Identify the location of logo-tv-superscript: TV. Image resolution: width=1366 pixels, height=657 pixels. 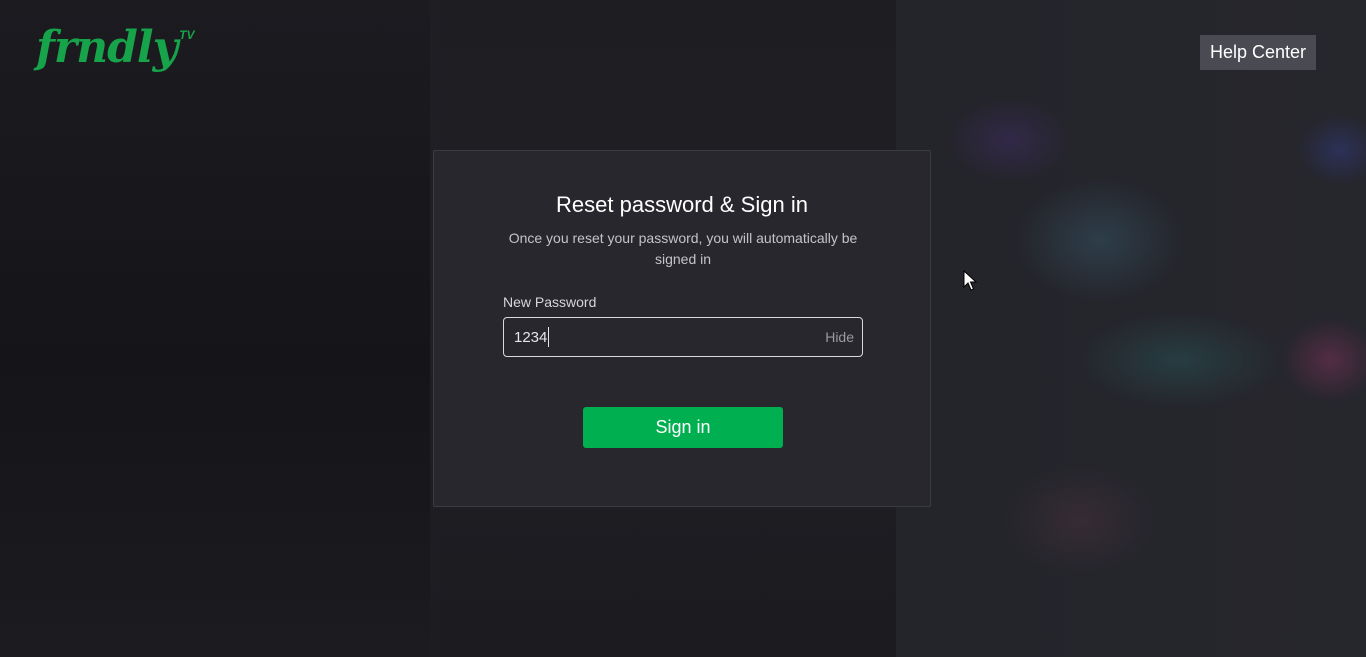
(187, 35).